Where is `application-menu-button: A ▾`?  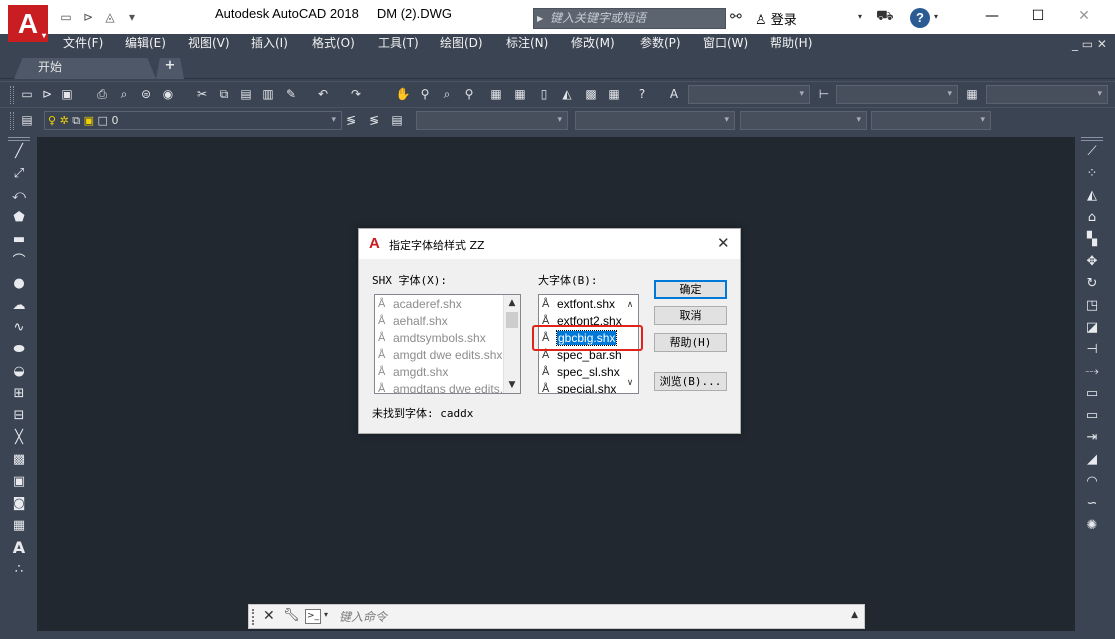
application-menu-button: A ▾ is located at coordinates (28, 23).